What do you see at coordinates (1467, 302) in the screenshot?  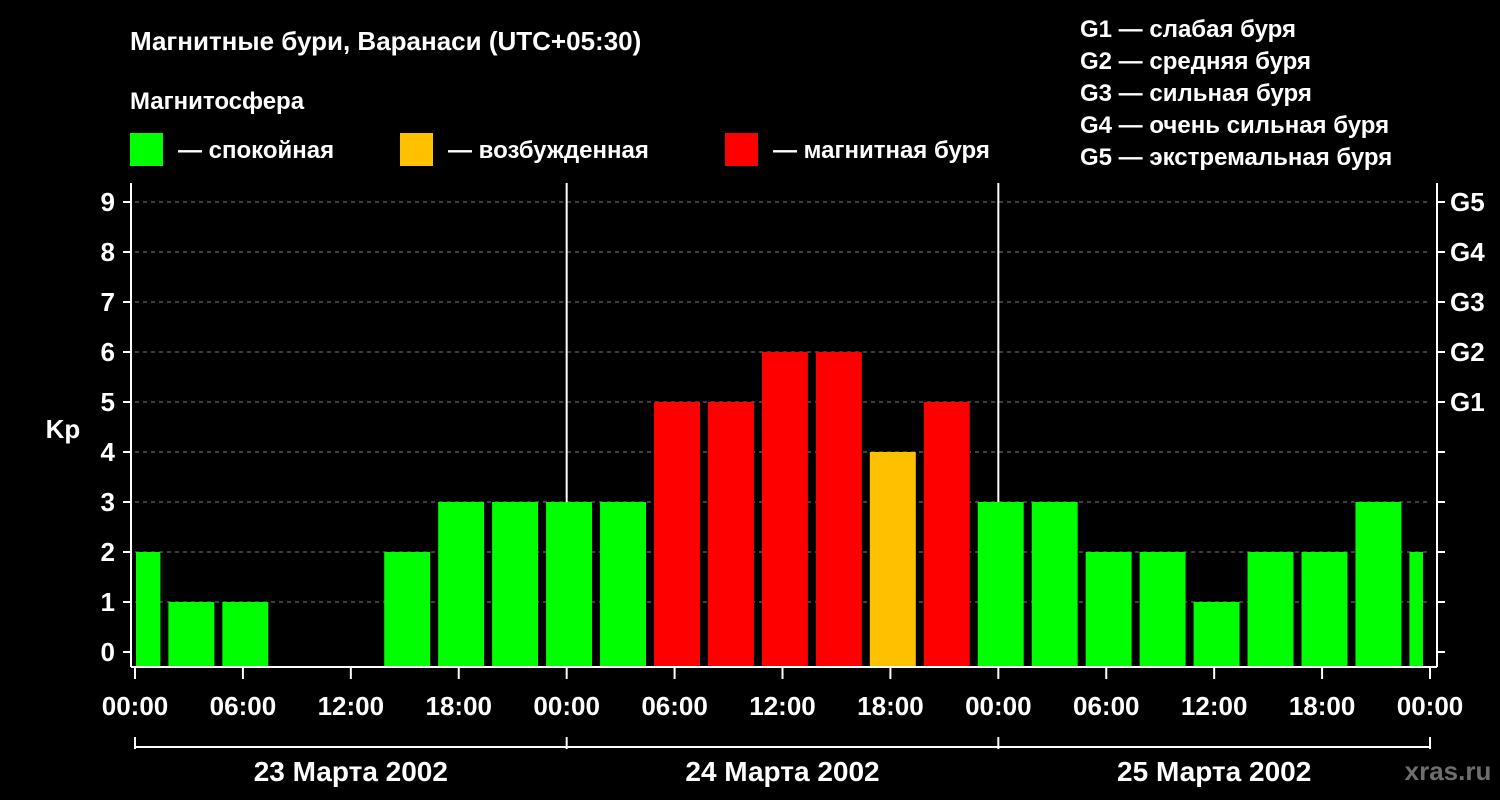 I see `g-scale-label: G3` at bounding box center [1467, 302].